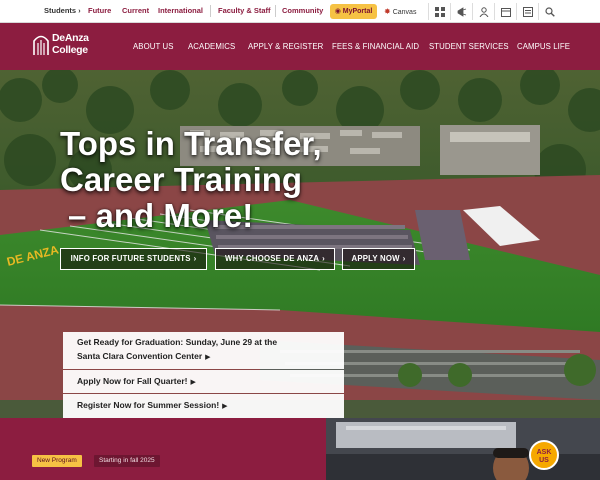 The image size is (600, 480). What do you see at coordinates (285, 46) in the screenshot?
I see `nav-apply-register: APPLY & REGISTER` at bounding box center [285, 46].